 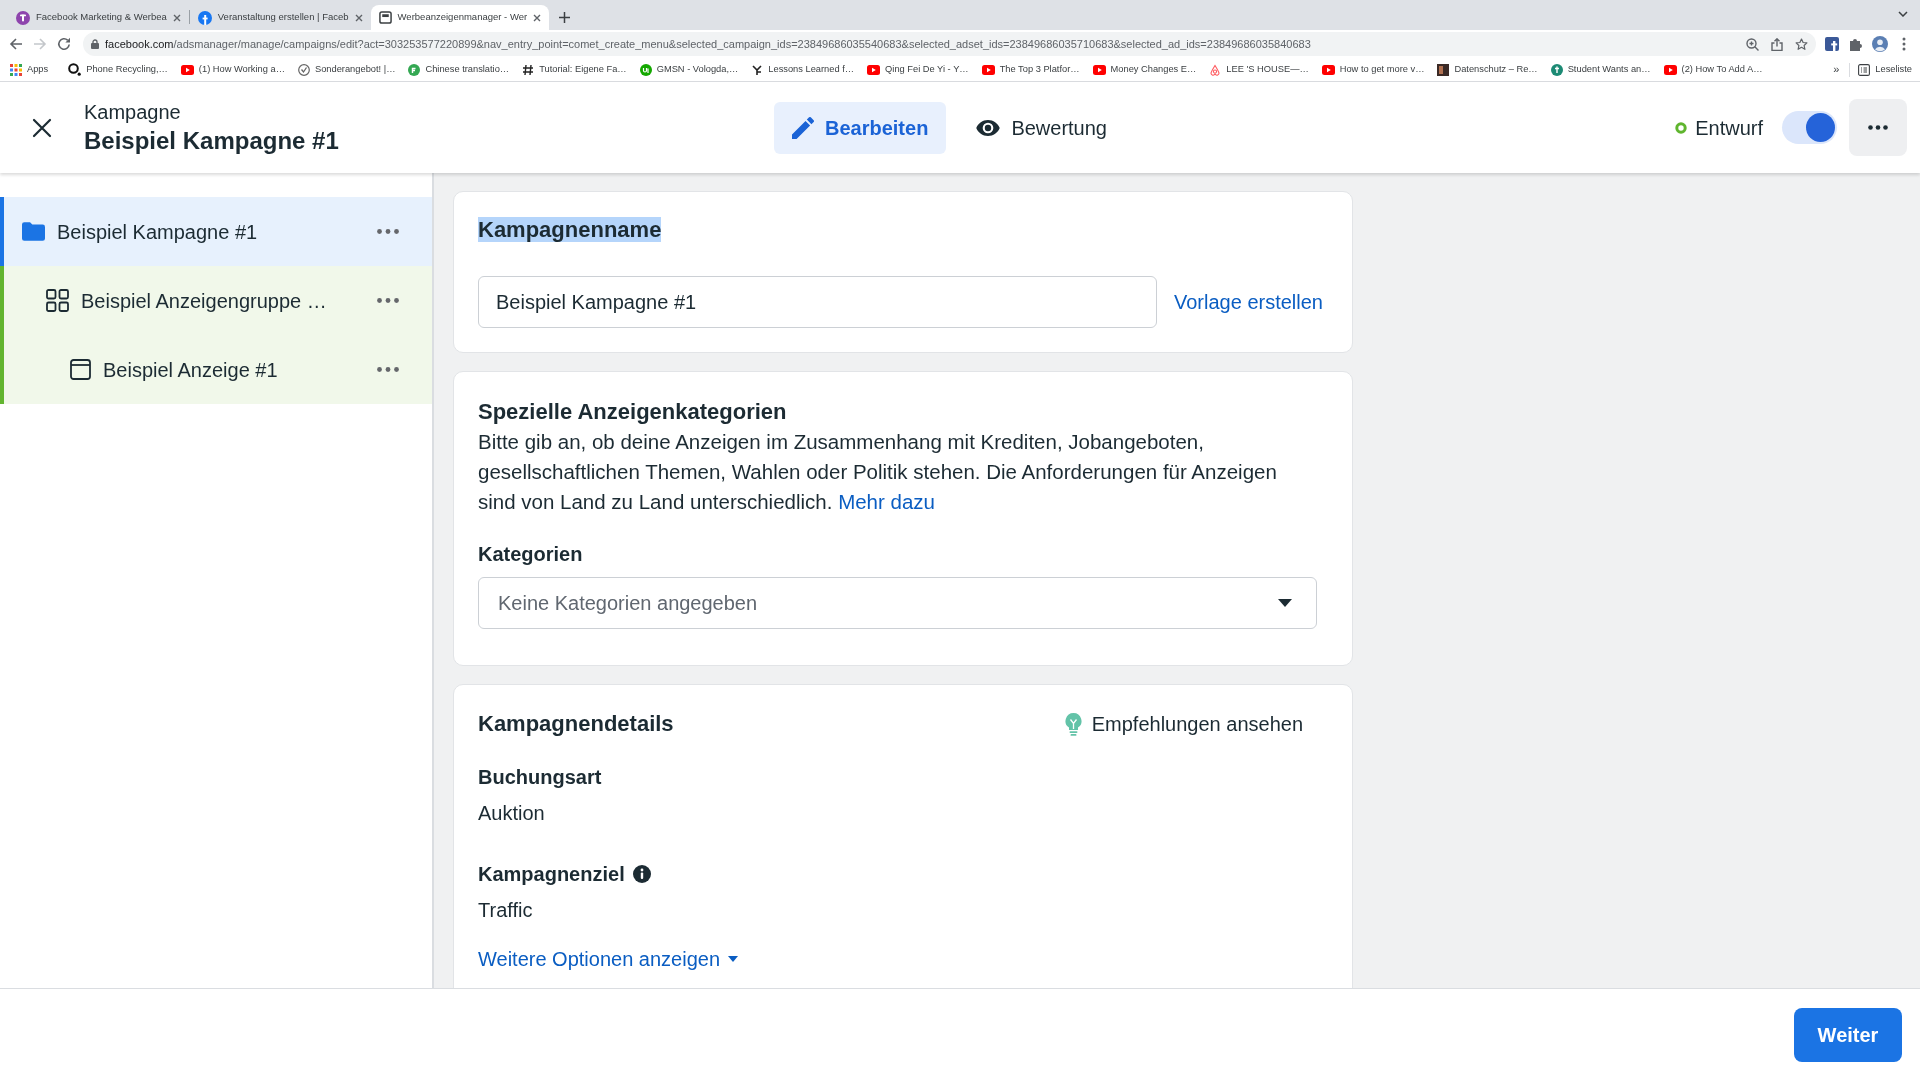 What do you see at coordinates (1443, 69) in the screenshot?
I see `thumbnail-icon` at bounding box center [1443, 69].